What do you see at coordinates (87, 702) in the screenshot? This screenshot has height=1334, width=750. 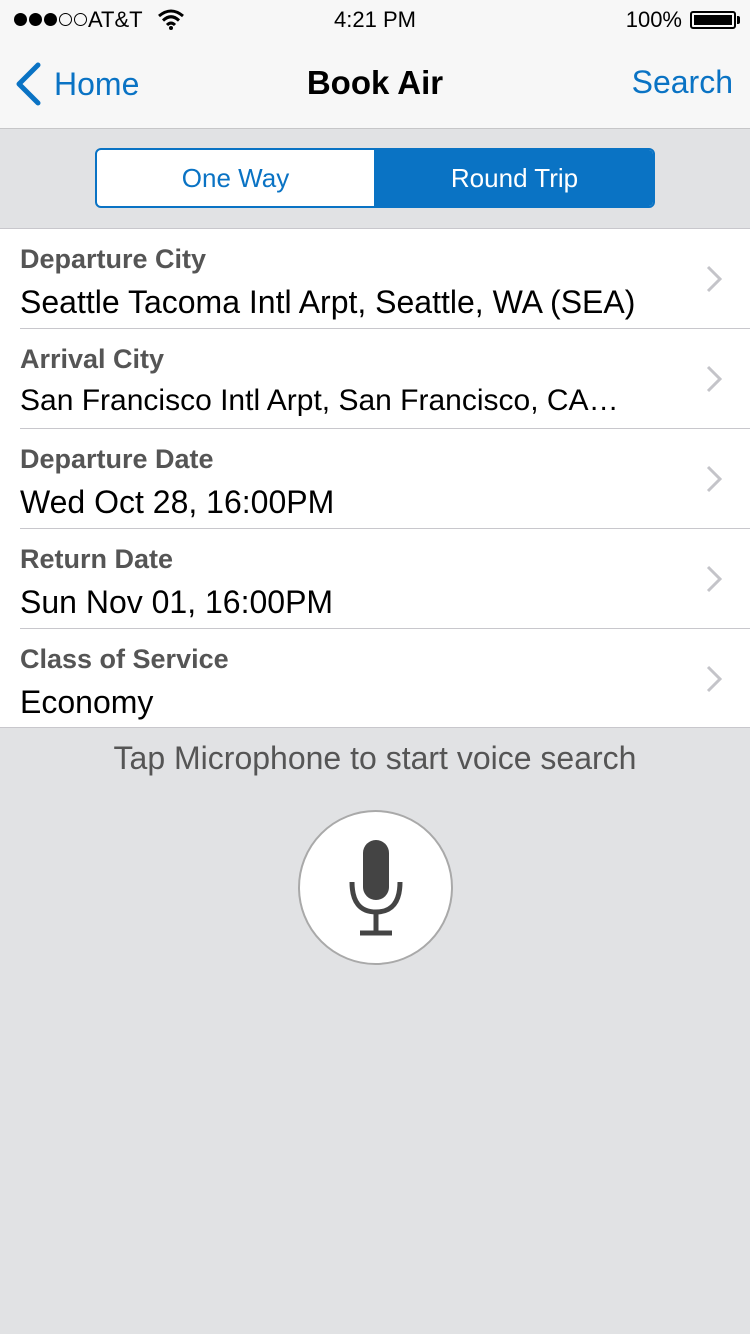 I see `row-value: Economy` at bounding box center [87, 702].